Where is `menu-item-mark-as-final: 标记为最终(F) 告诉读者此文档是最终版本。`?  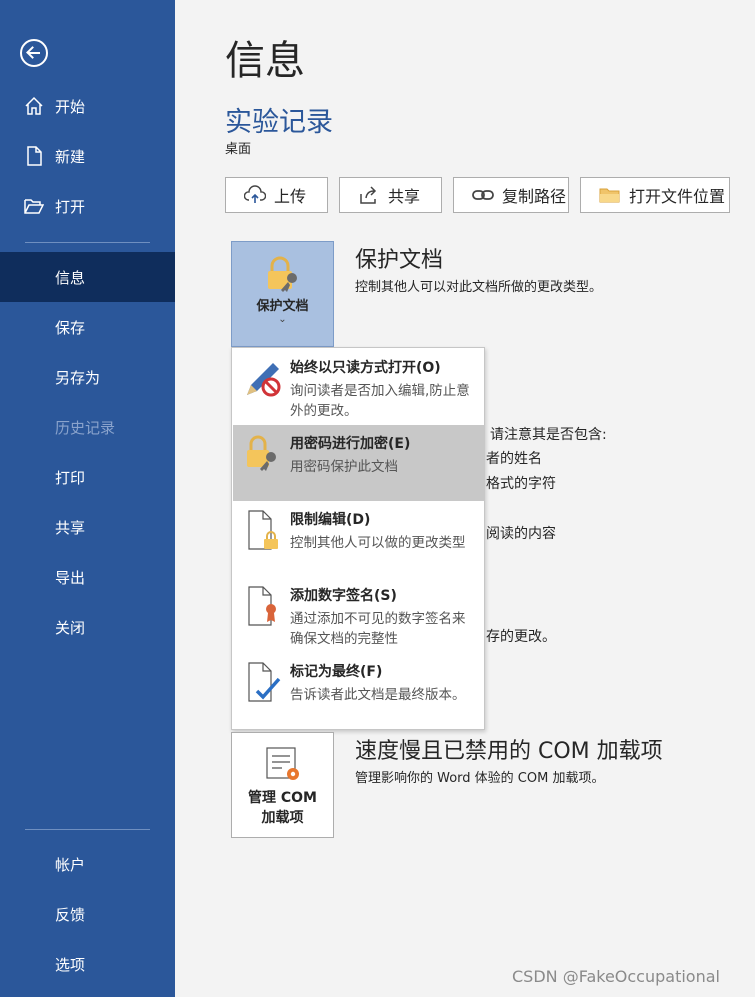 menu-item-mark-as-final: 标记为最终(F) 告诉读者此文档是最终版本。 is located at coordinates (359, 691).